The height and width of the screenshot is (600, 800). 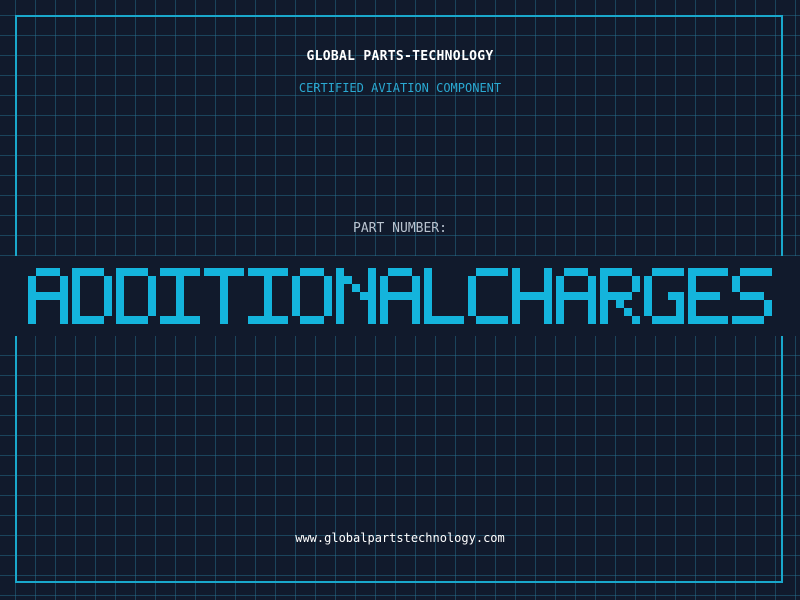 What do you see at coordinates (400, 56) in the screenshot?
I see `company-name: GLOBAL PARTS-TECHNOLOGY` at bounding box center [400, 56].